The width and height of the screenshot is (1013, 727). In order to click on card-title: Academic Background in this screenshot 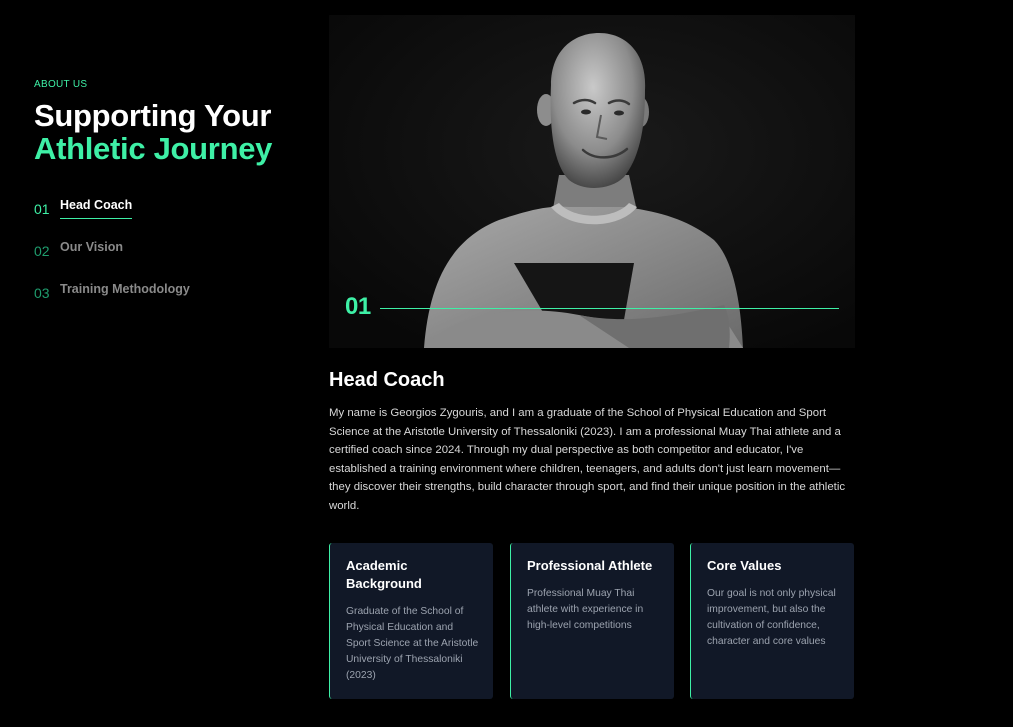, I will do `click(384, 574)`.